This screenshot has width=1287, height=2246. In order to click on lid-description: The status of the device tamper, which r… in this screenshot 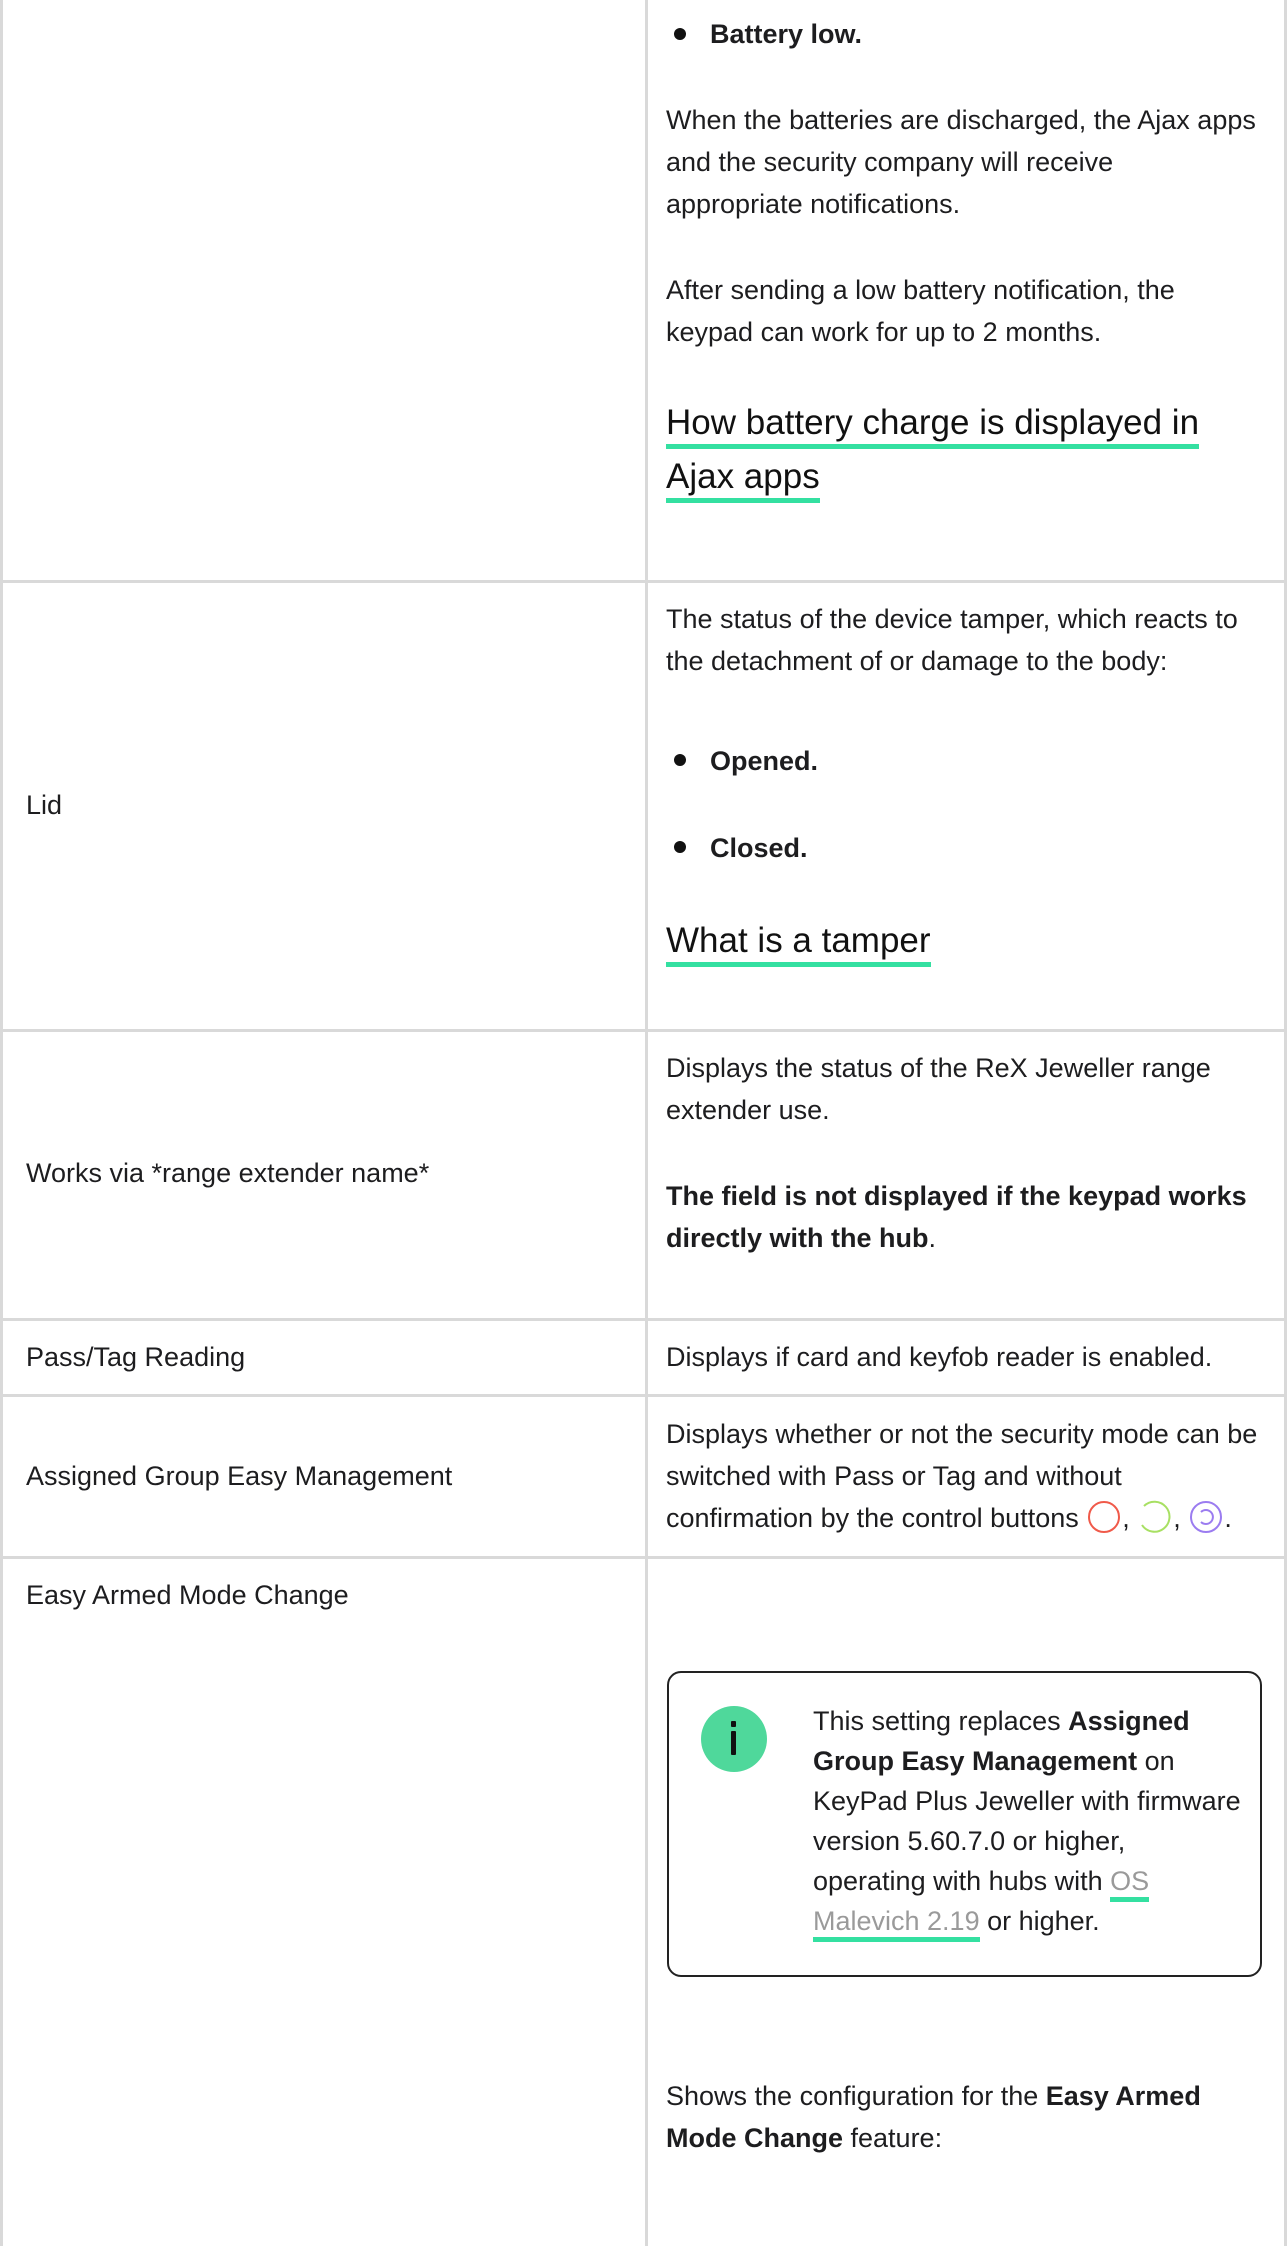, I will do `click(952, 640)`.